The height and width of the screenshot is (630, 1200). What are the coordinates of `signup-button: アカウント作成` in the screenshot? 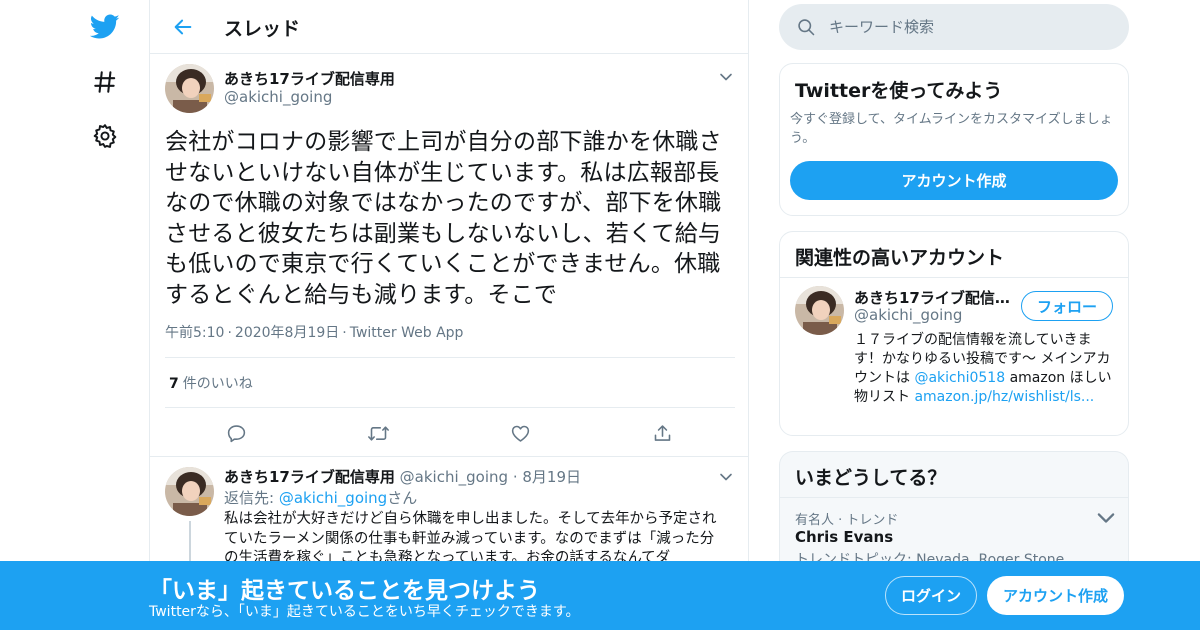 It's located at (1055, 595).